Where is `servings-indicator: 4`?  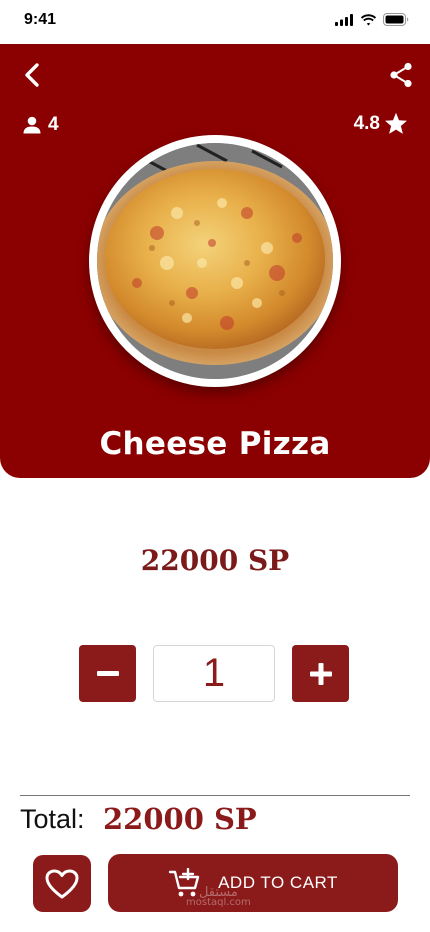
servings-indicator: 4 is located at coordinates (40, 125).